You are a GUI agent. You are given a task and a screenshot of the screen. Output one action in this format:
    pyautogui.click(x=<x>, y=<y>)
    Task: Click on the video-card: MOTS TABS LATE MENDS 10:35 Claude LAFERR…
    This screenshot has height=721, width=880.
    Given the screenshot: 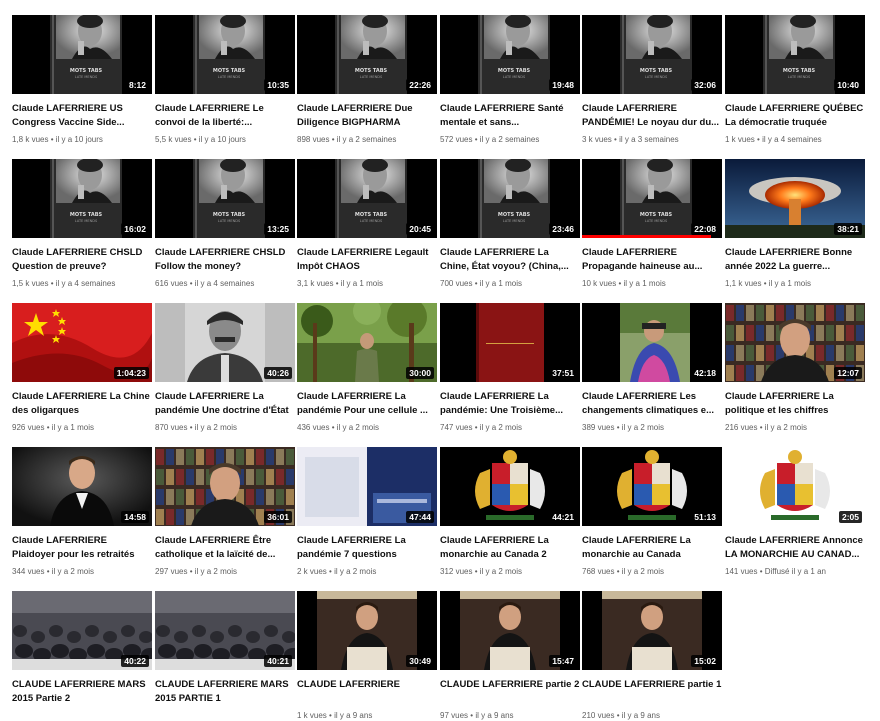 What is the action you would take?
    pyautogui.click(x=225, y=80)
    